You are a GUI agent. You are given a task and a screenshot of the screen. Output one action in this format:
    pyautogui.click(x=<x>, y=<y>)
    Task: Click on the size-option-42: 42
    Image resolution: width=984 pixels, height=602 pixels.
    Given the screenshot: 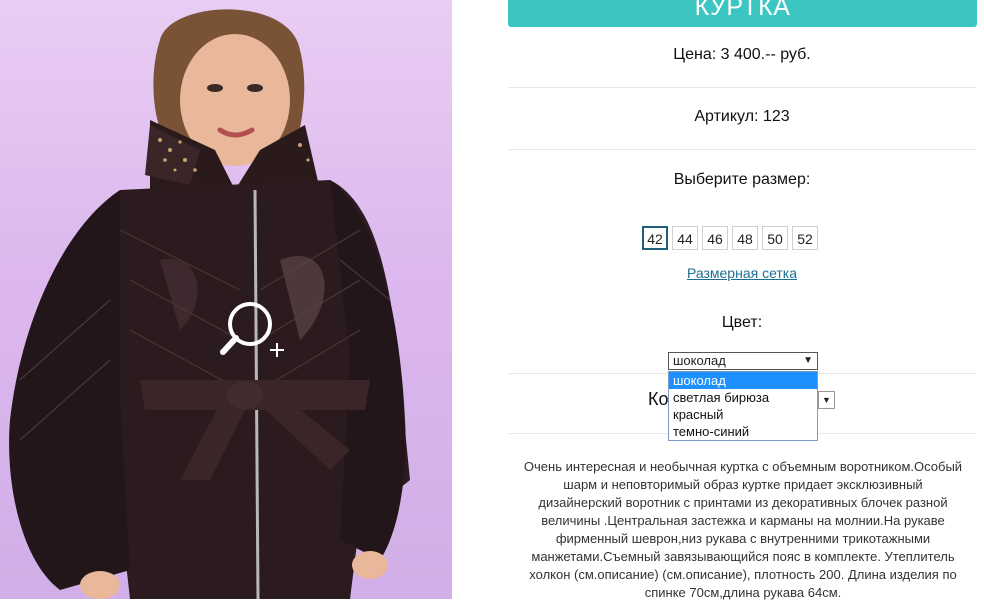 What is the action you would take?
    pyautogui.click(x=655, y=238)
    